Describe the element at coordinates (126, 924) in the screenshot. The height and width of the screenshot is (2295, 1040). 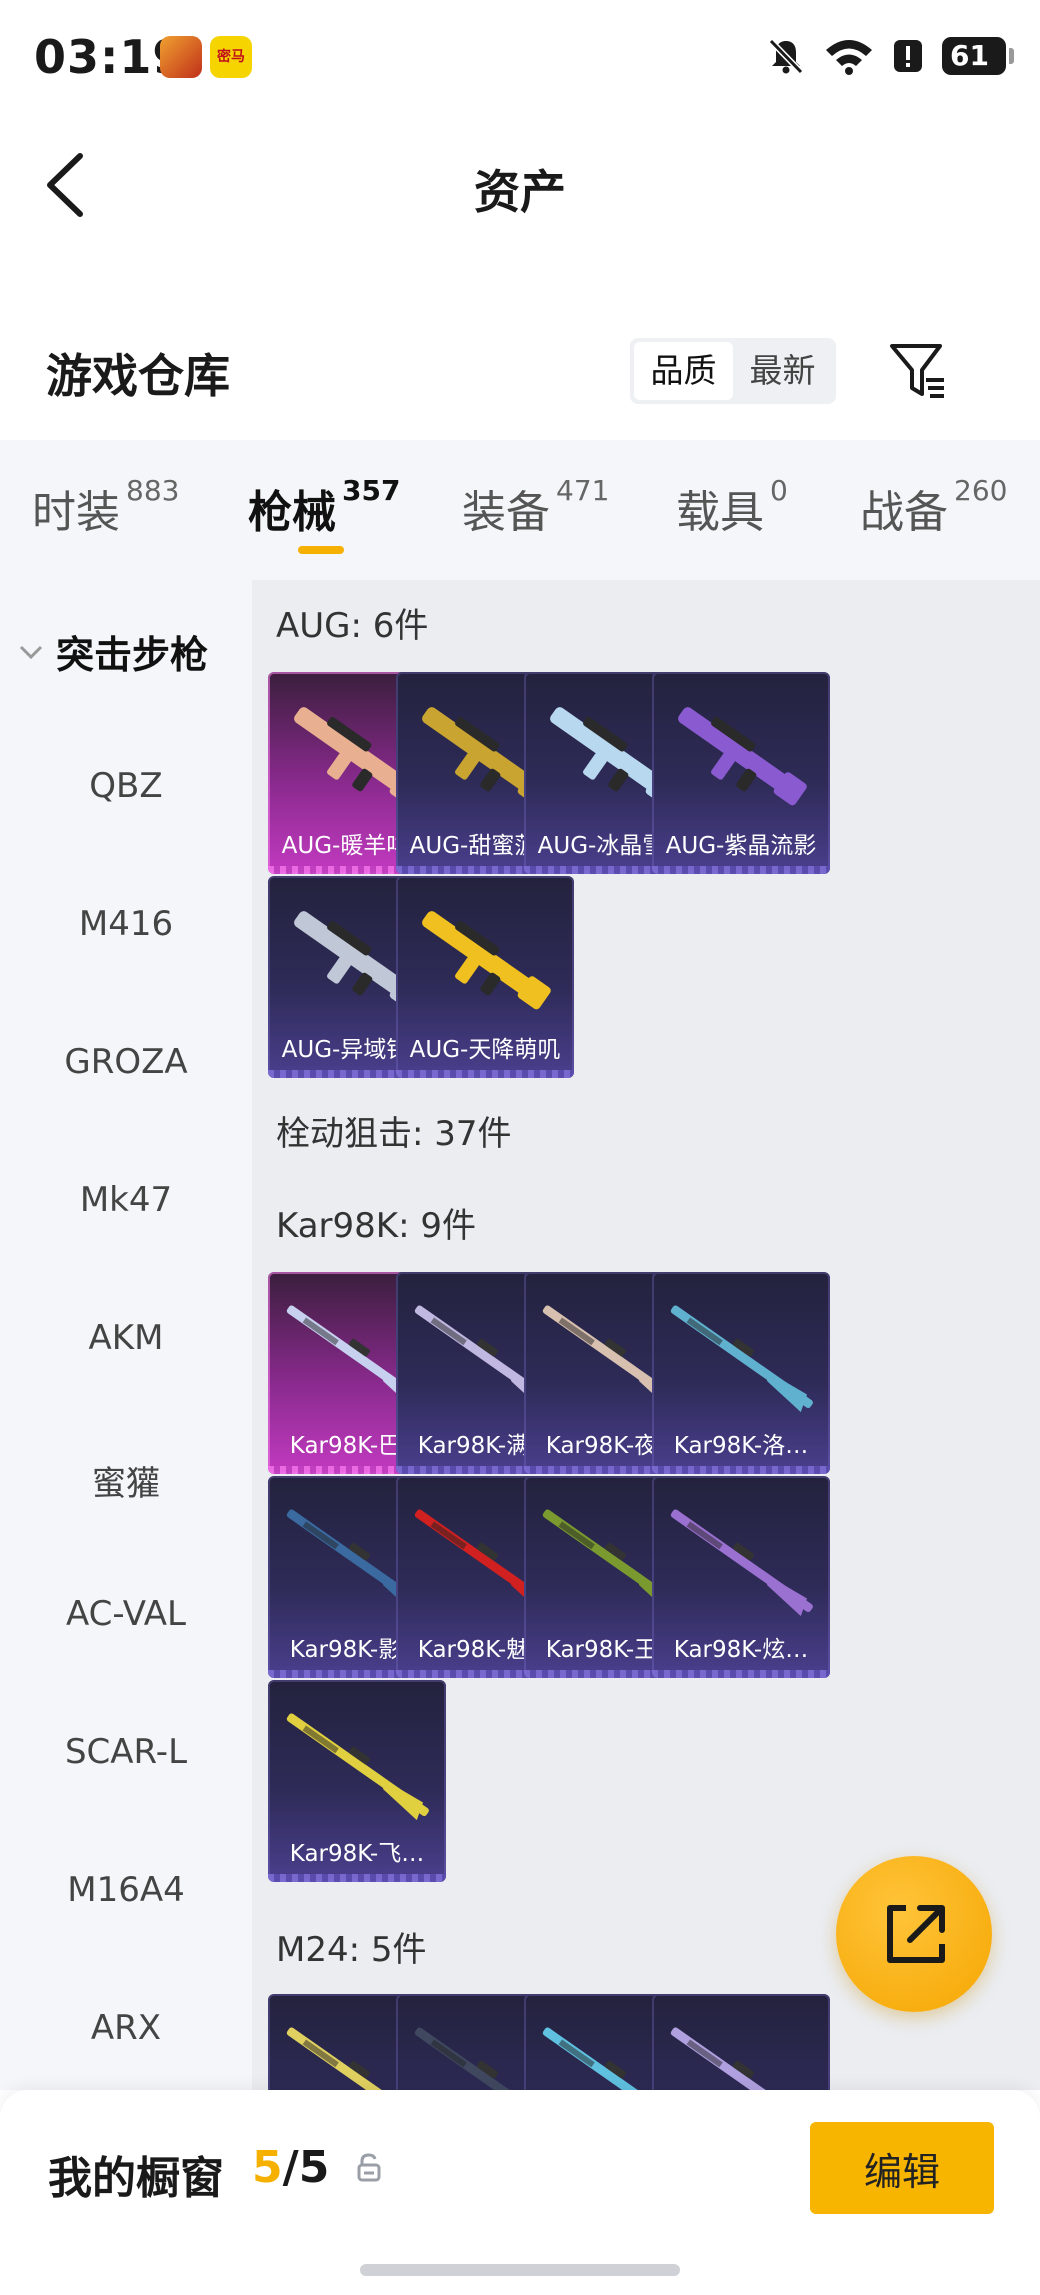
I see `sidebar-item-m416: M416` at that location.